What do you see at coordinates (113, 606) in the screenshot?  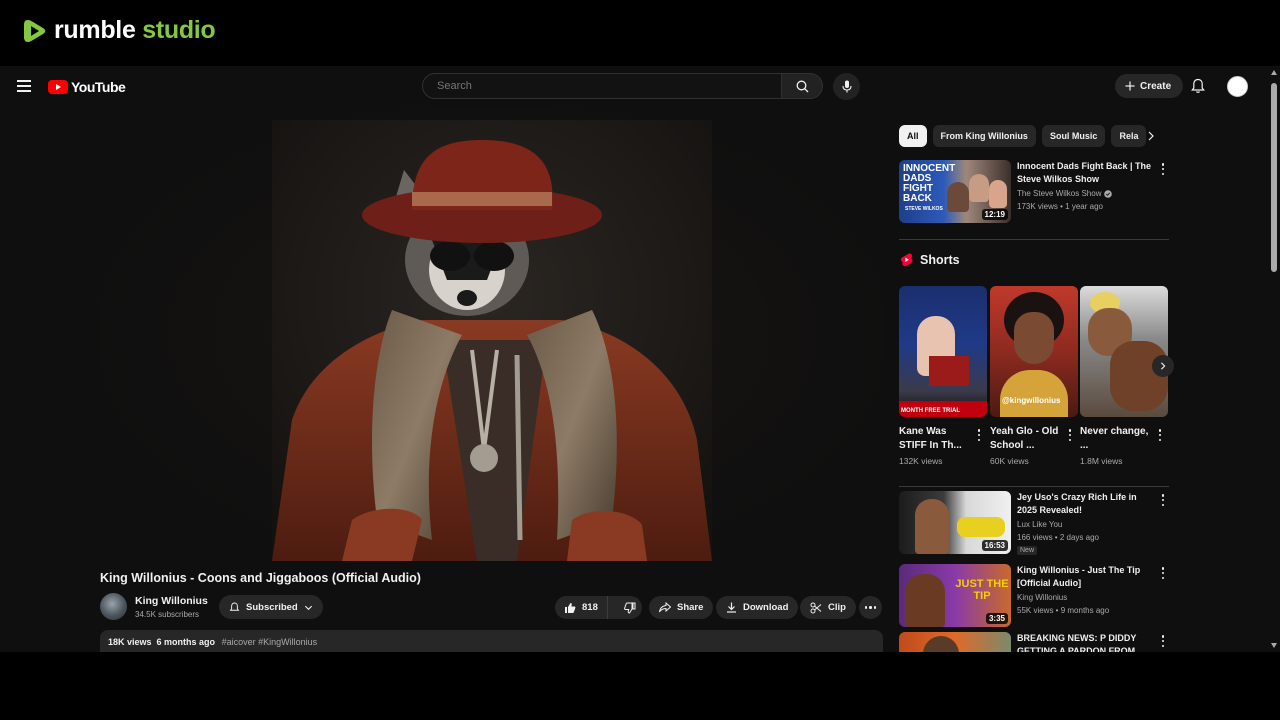 I see `channel-avatar` at bounding box center [113, 606].